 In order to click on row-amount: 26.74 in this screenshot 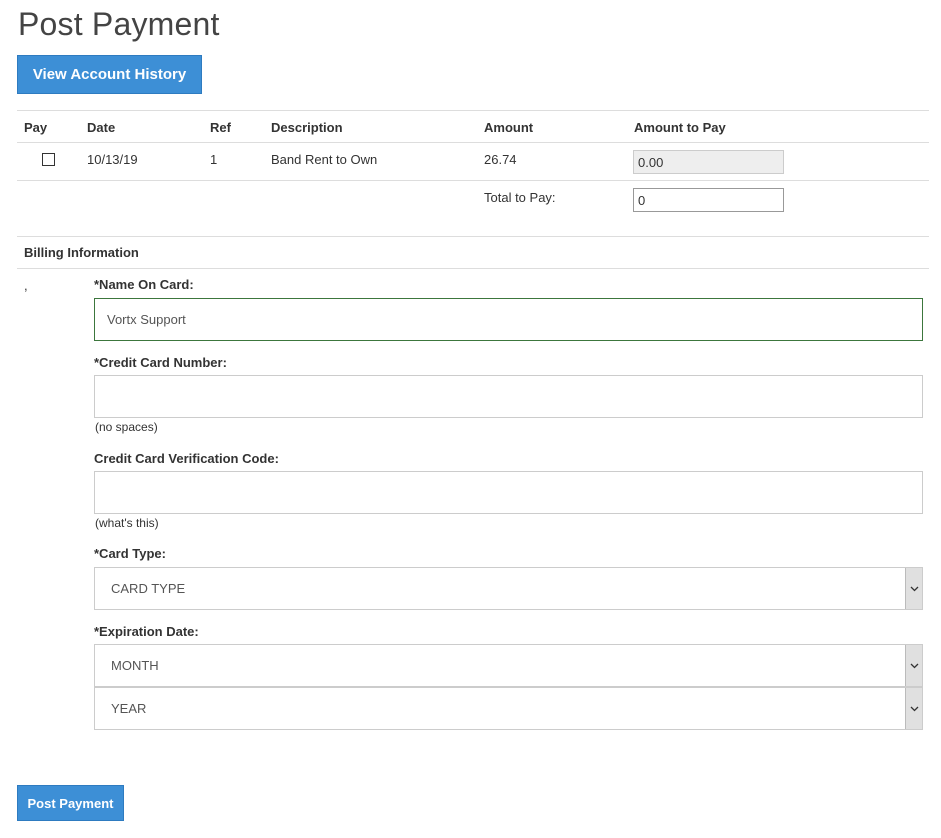, I will do `click(500, 159)`.